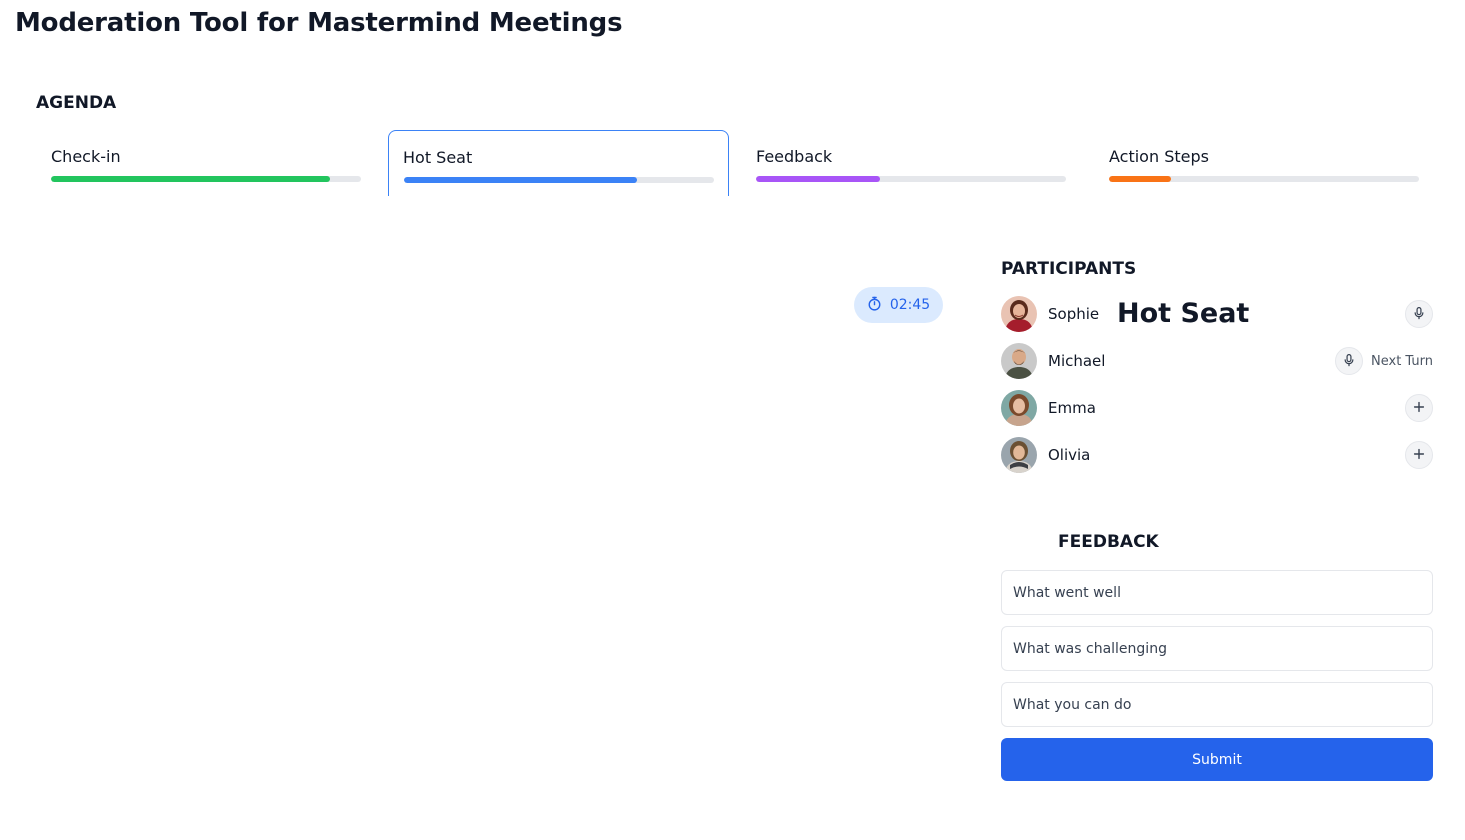 The width and height of the screenshot is (1465, 840). What do you see at coordinates (1183, 313) in the screenshot?
I see `hot-seat-badge: Hot Seat` at bounding box center [1183, 313].